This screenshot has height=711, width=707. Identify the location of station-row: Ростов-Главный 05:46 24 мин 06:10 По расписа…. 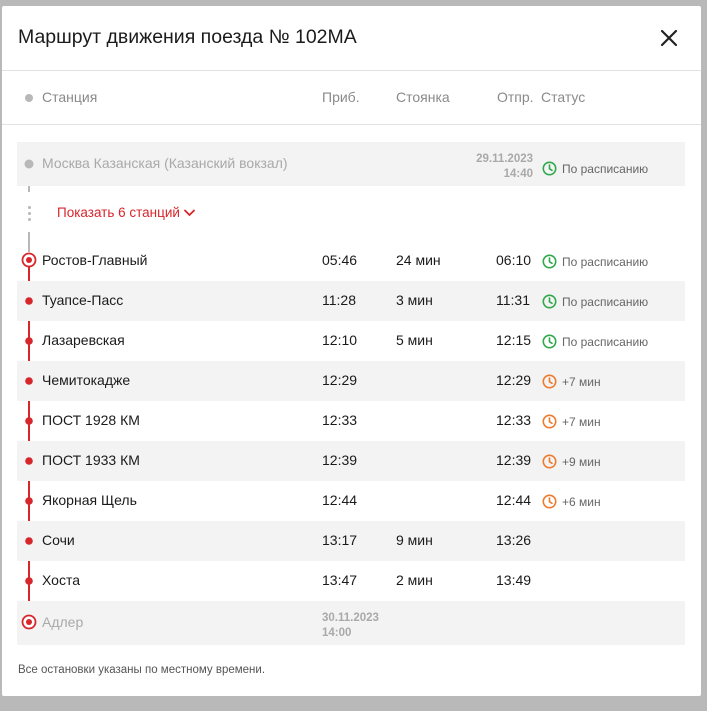
(351, 261).